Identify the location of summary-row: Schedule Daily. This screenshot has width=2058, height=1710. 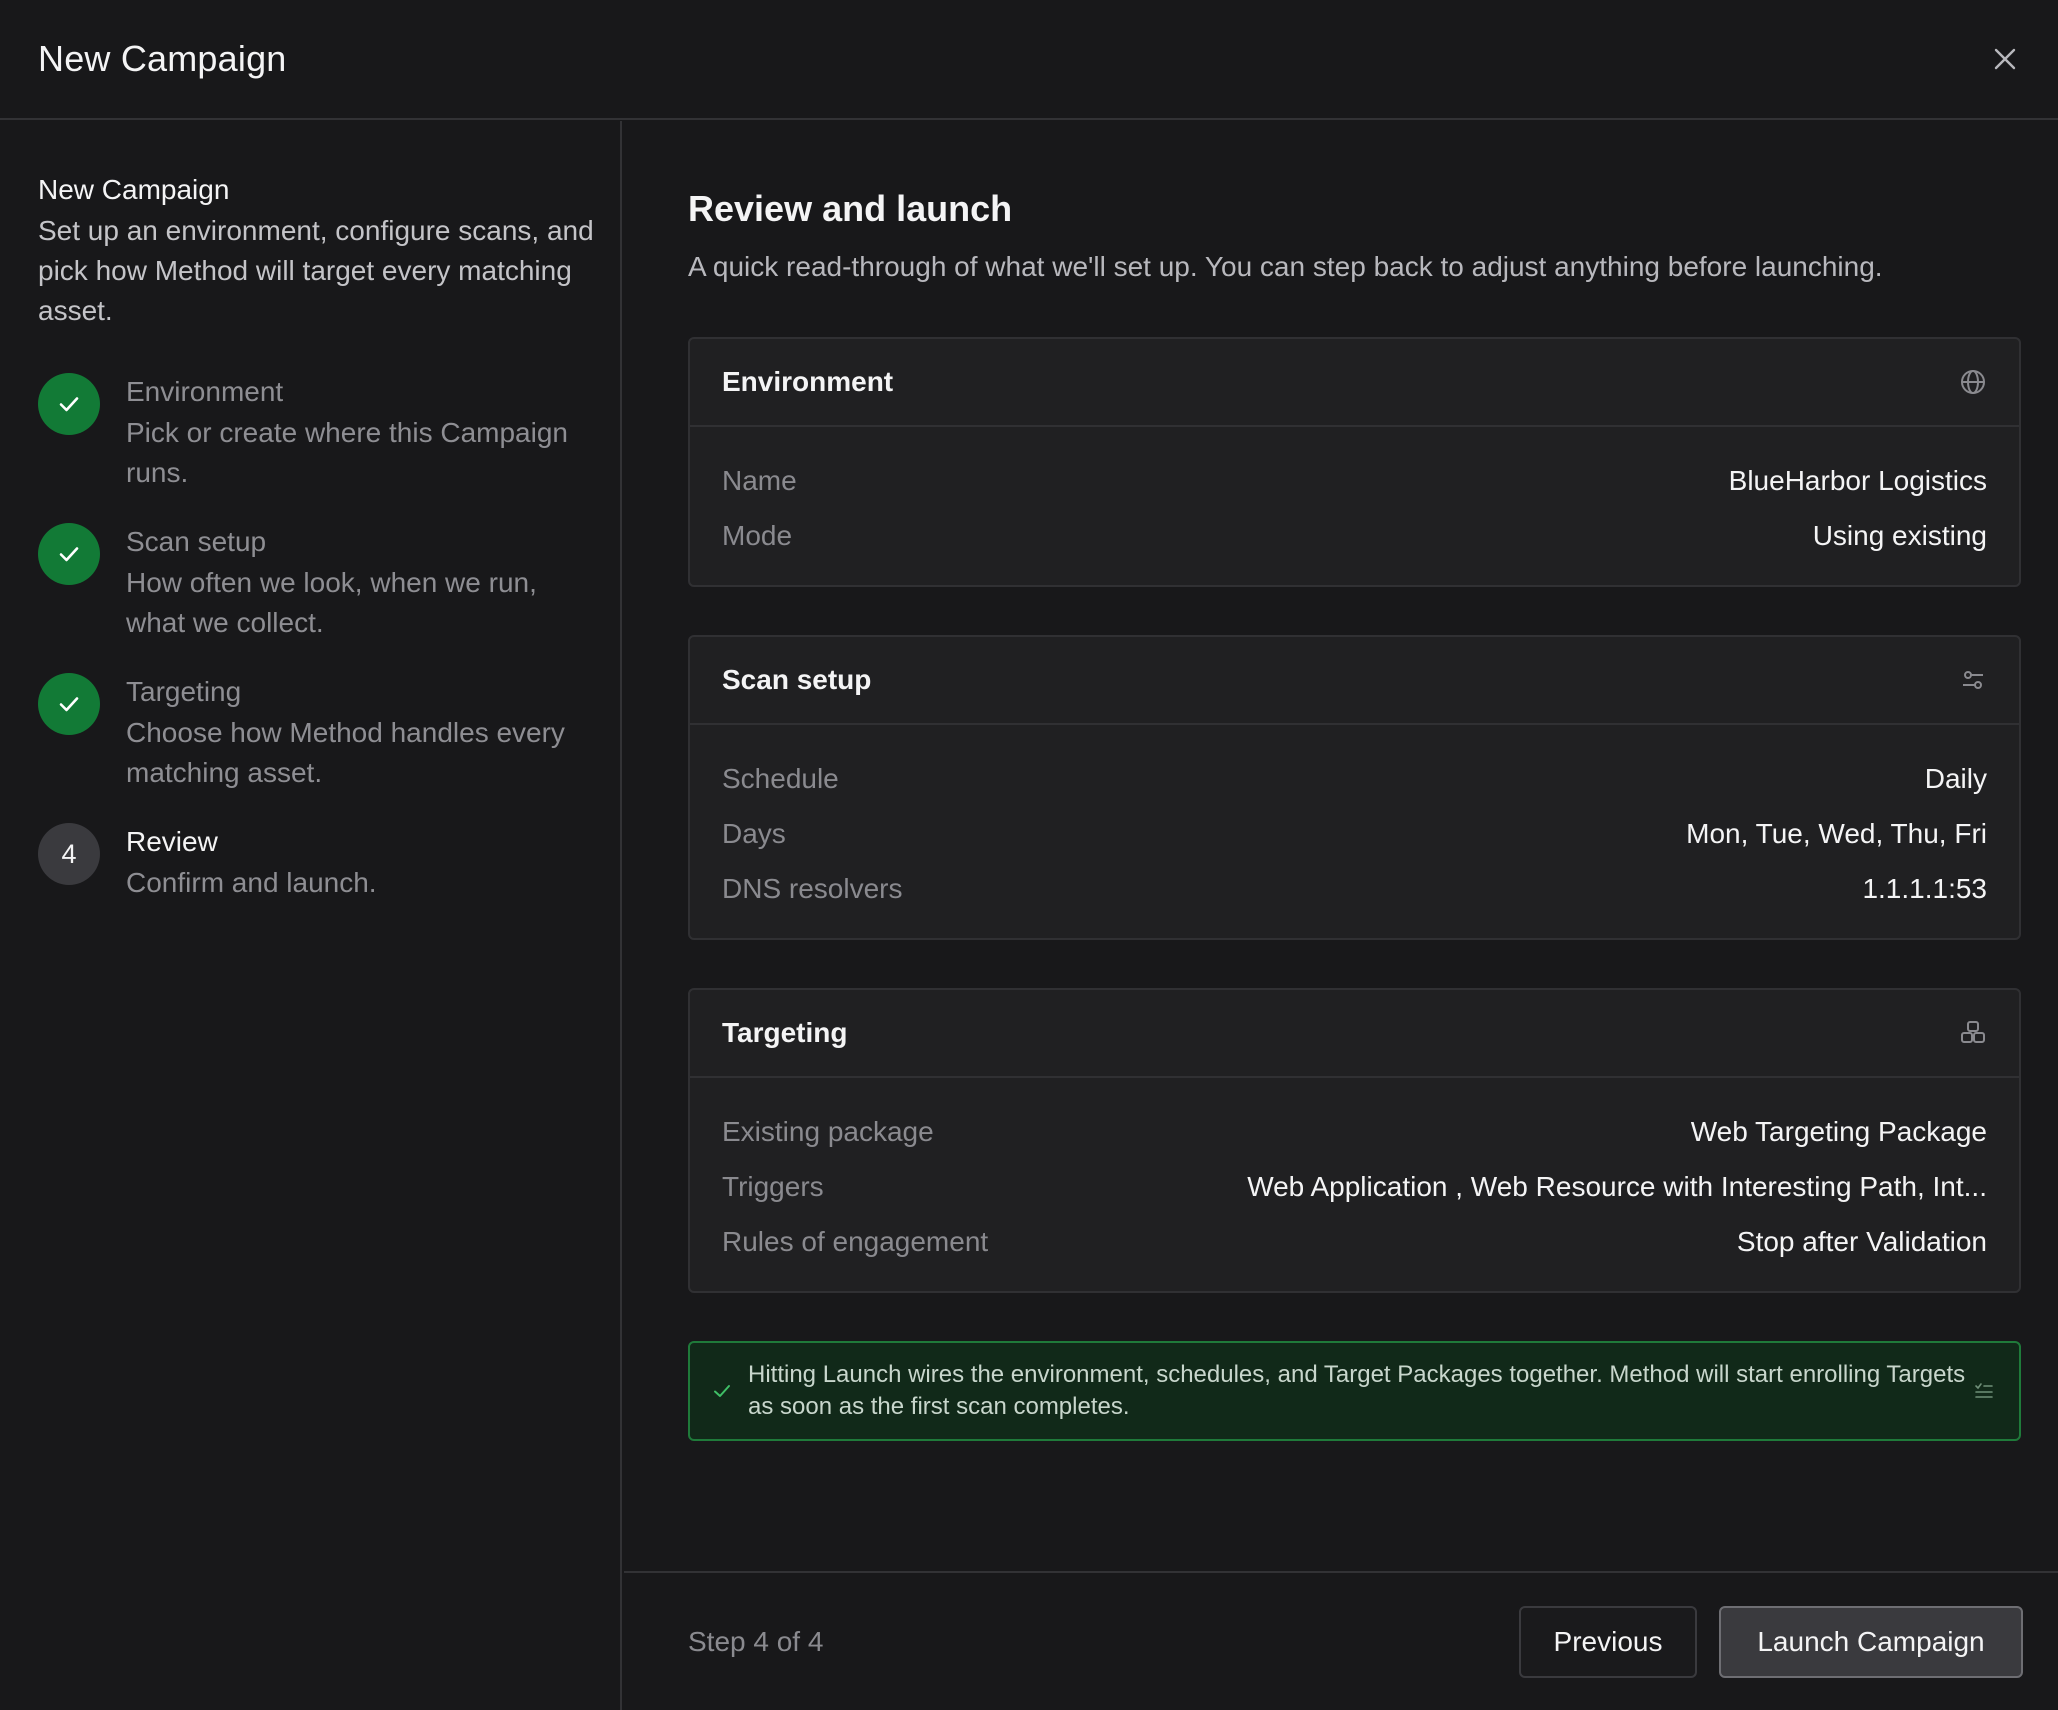
(1354, 778).